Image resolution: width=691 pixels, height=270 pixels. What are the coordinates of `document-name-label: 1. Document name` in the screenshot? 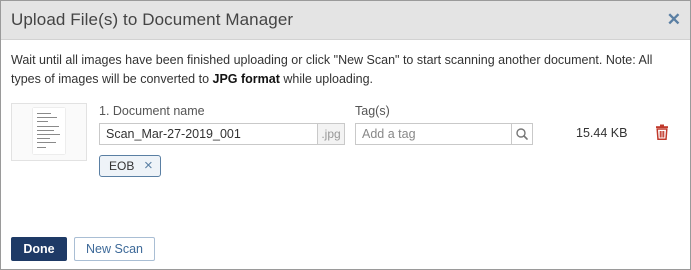 It's located at (152, 111).